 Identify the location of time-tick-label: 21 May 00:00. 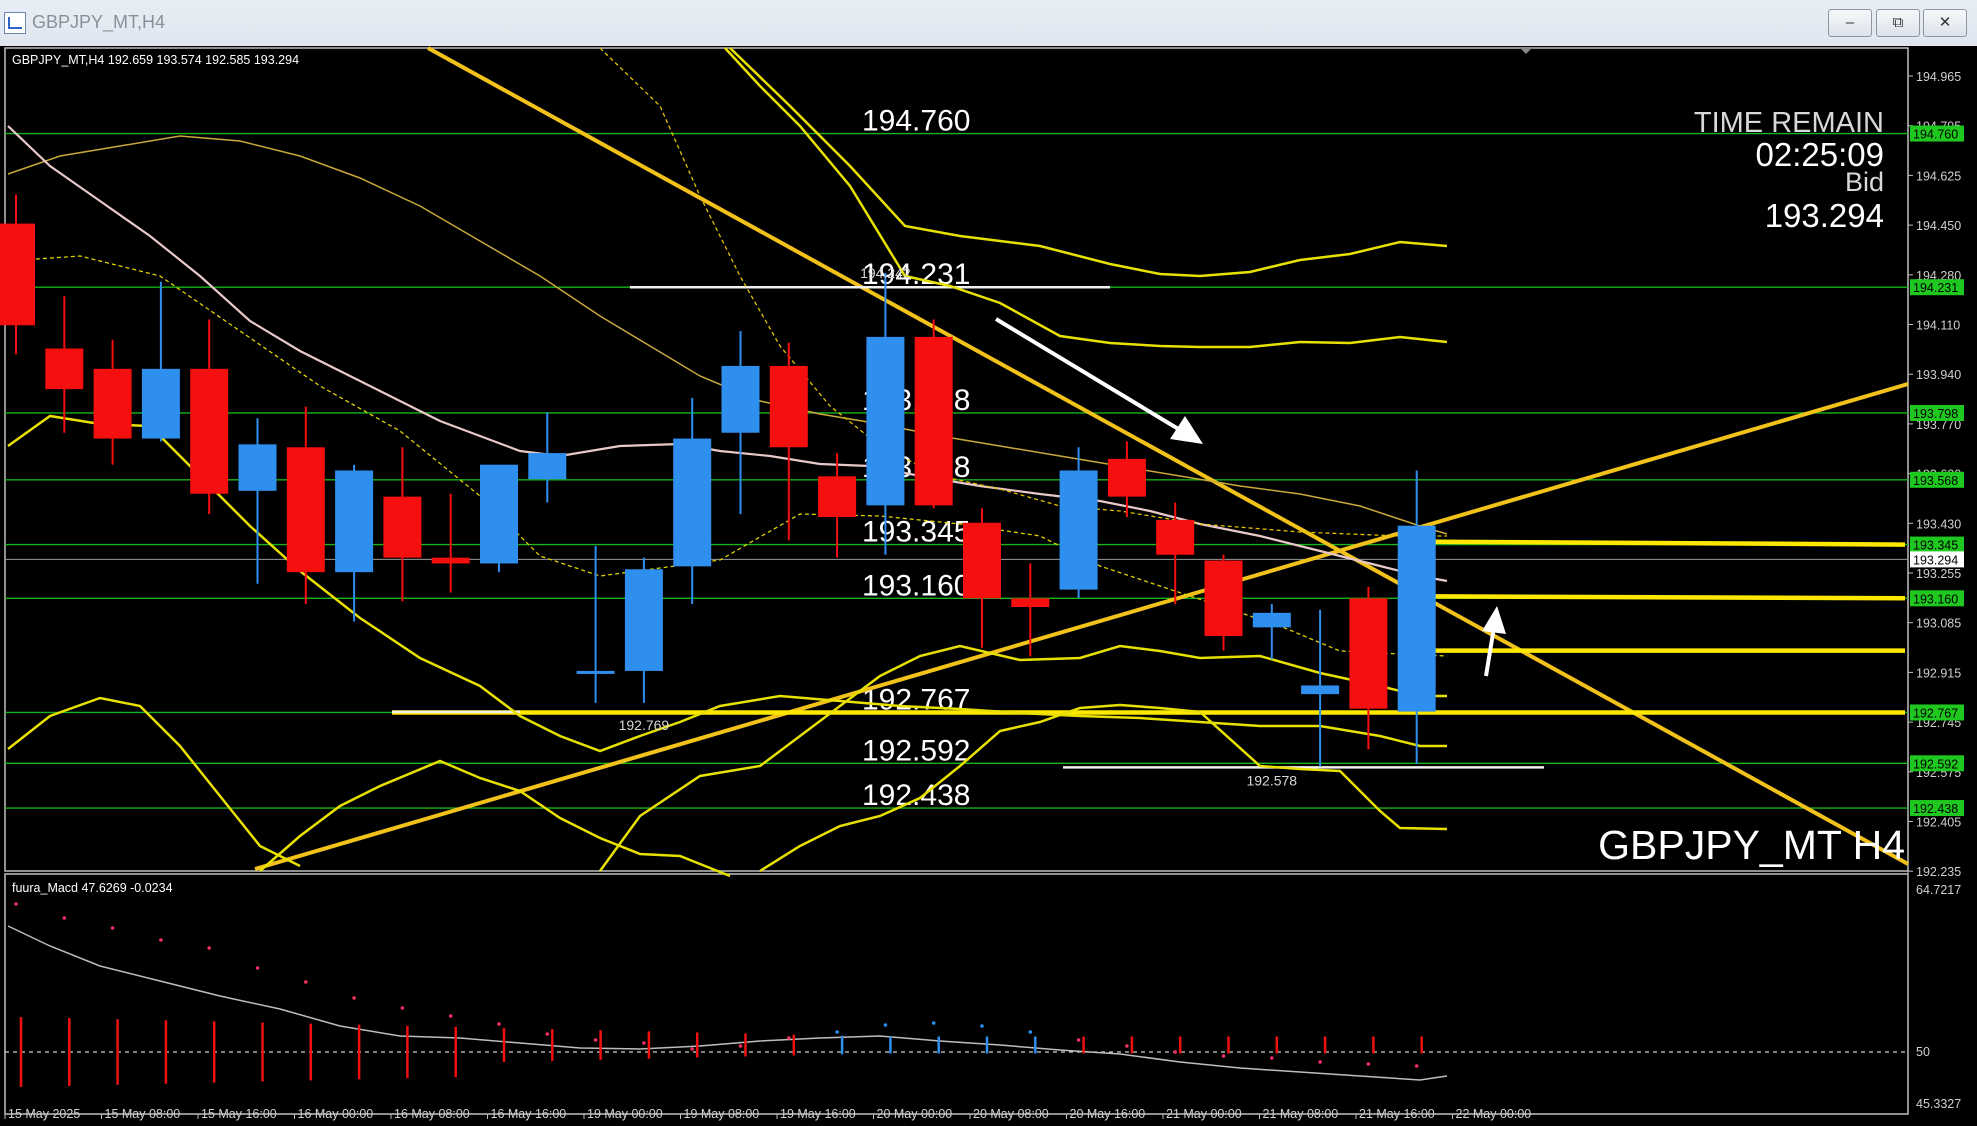
(1204, 1114).